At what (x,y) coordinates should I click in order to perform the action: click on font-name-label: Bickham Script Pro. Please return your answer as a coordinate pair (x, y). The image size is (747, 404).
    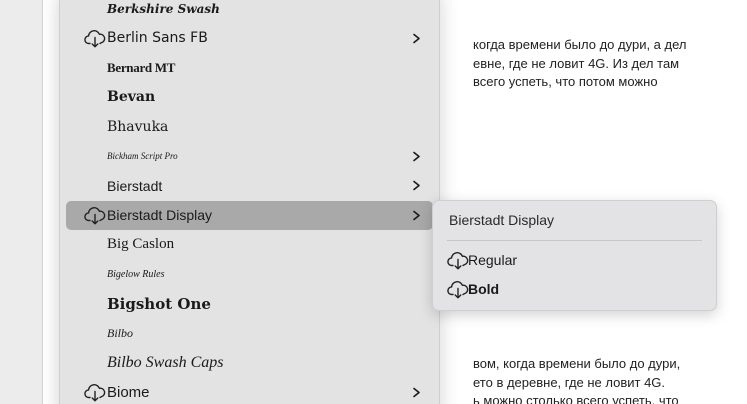
    Looking at the image, I should click on (142, 156).